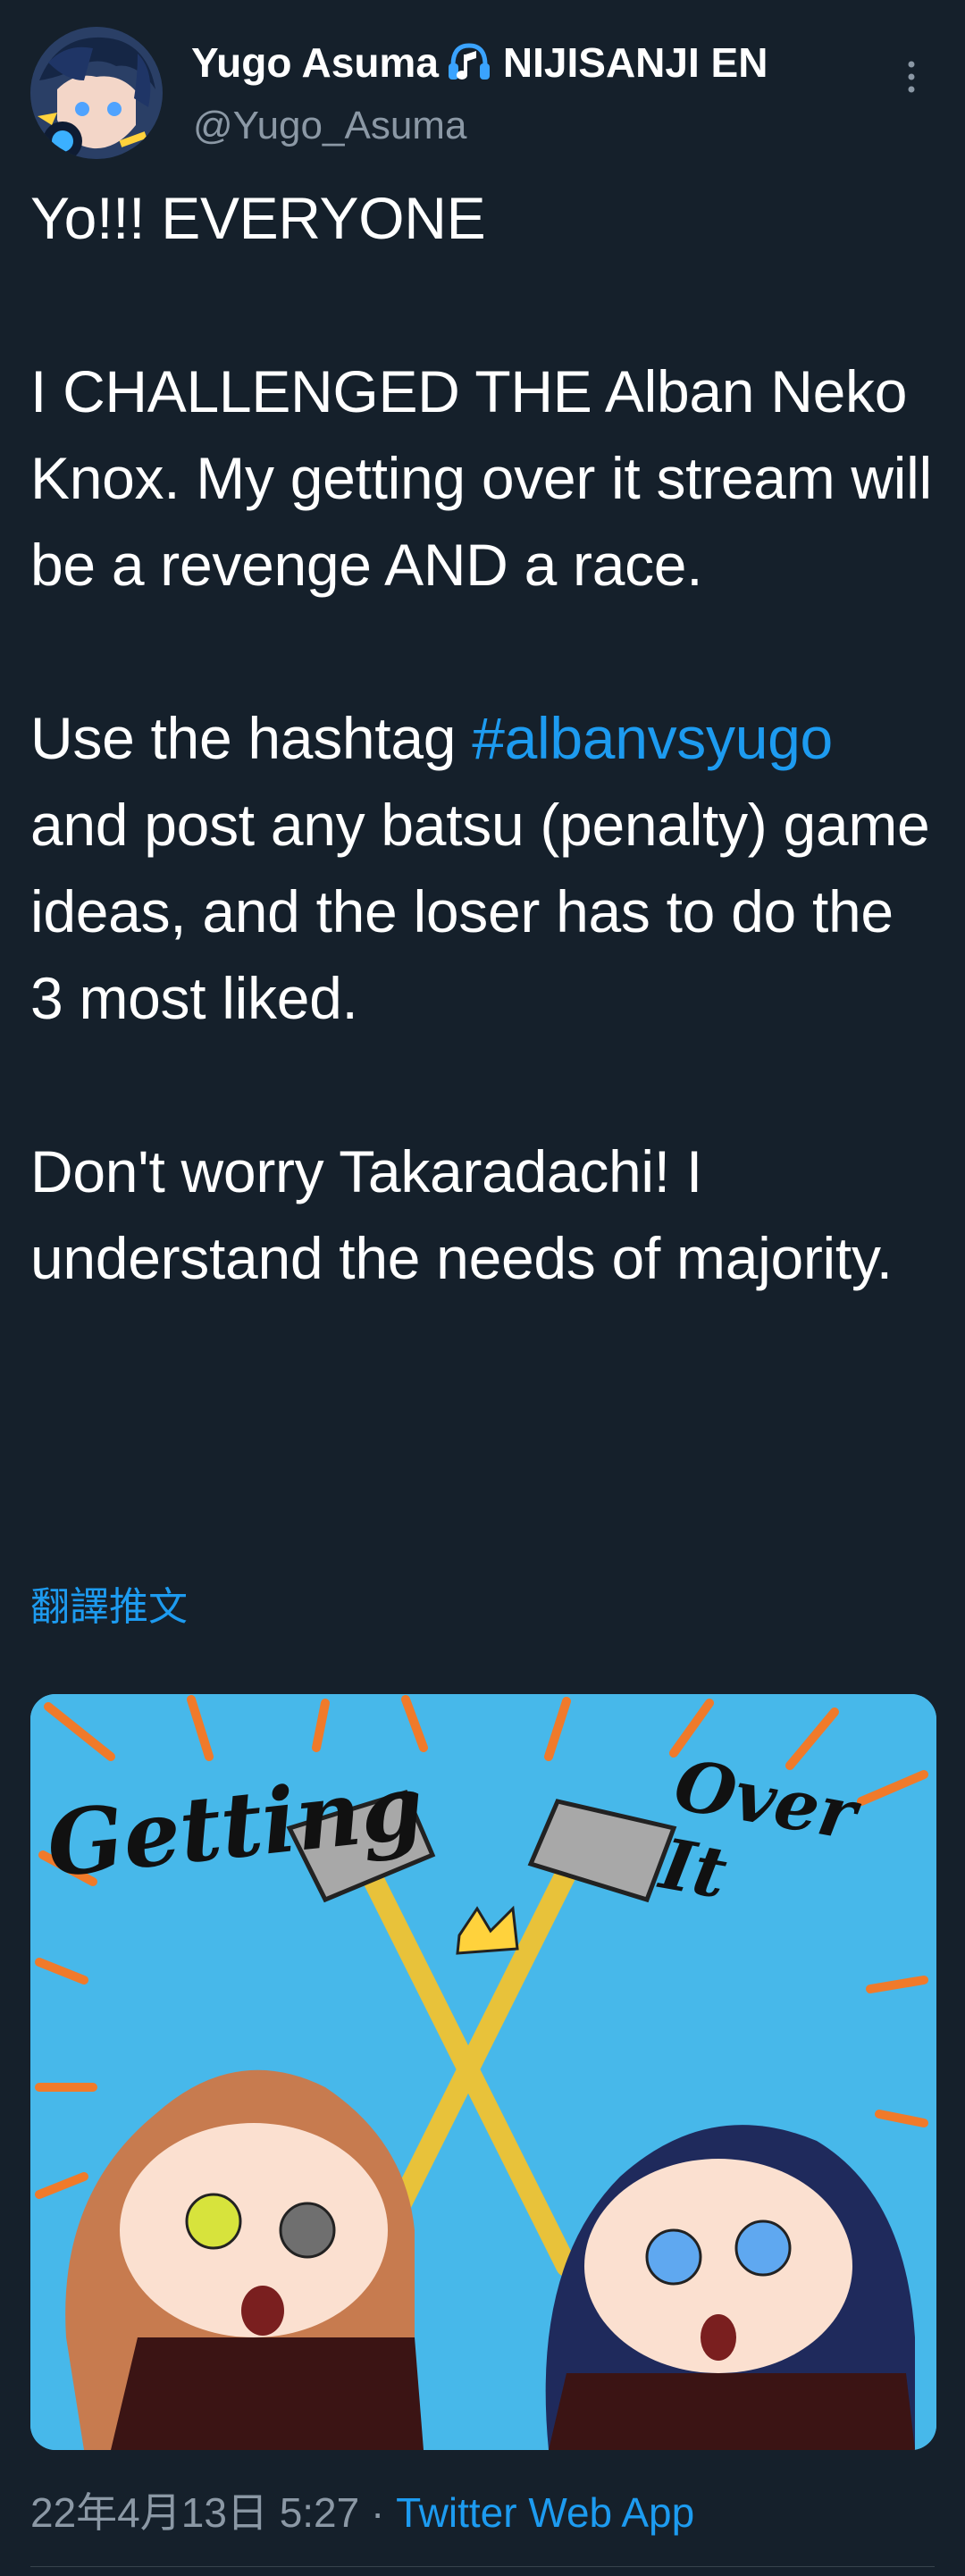  Describe the element at coordinates (652, 738) in the screenshot. I see `hashtag-link: #albanvsyugo` at that location.